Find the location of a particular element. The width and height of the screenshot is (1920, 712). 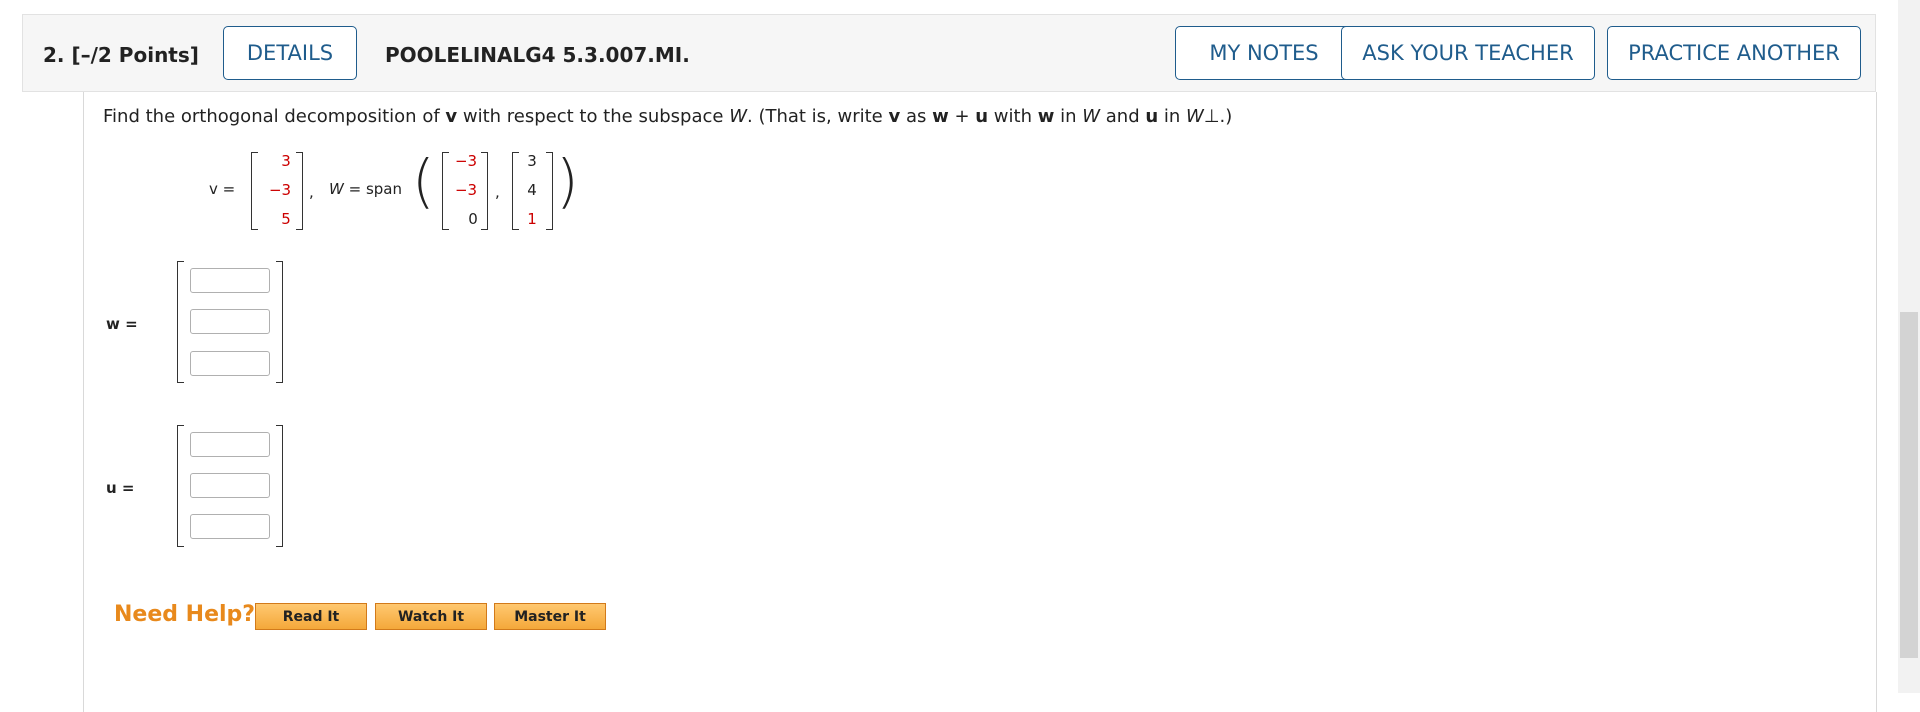

practice-another-button: PRACTICE ANOTHER is located at coordinates (1734, 53).